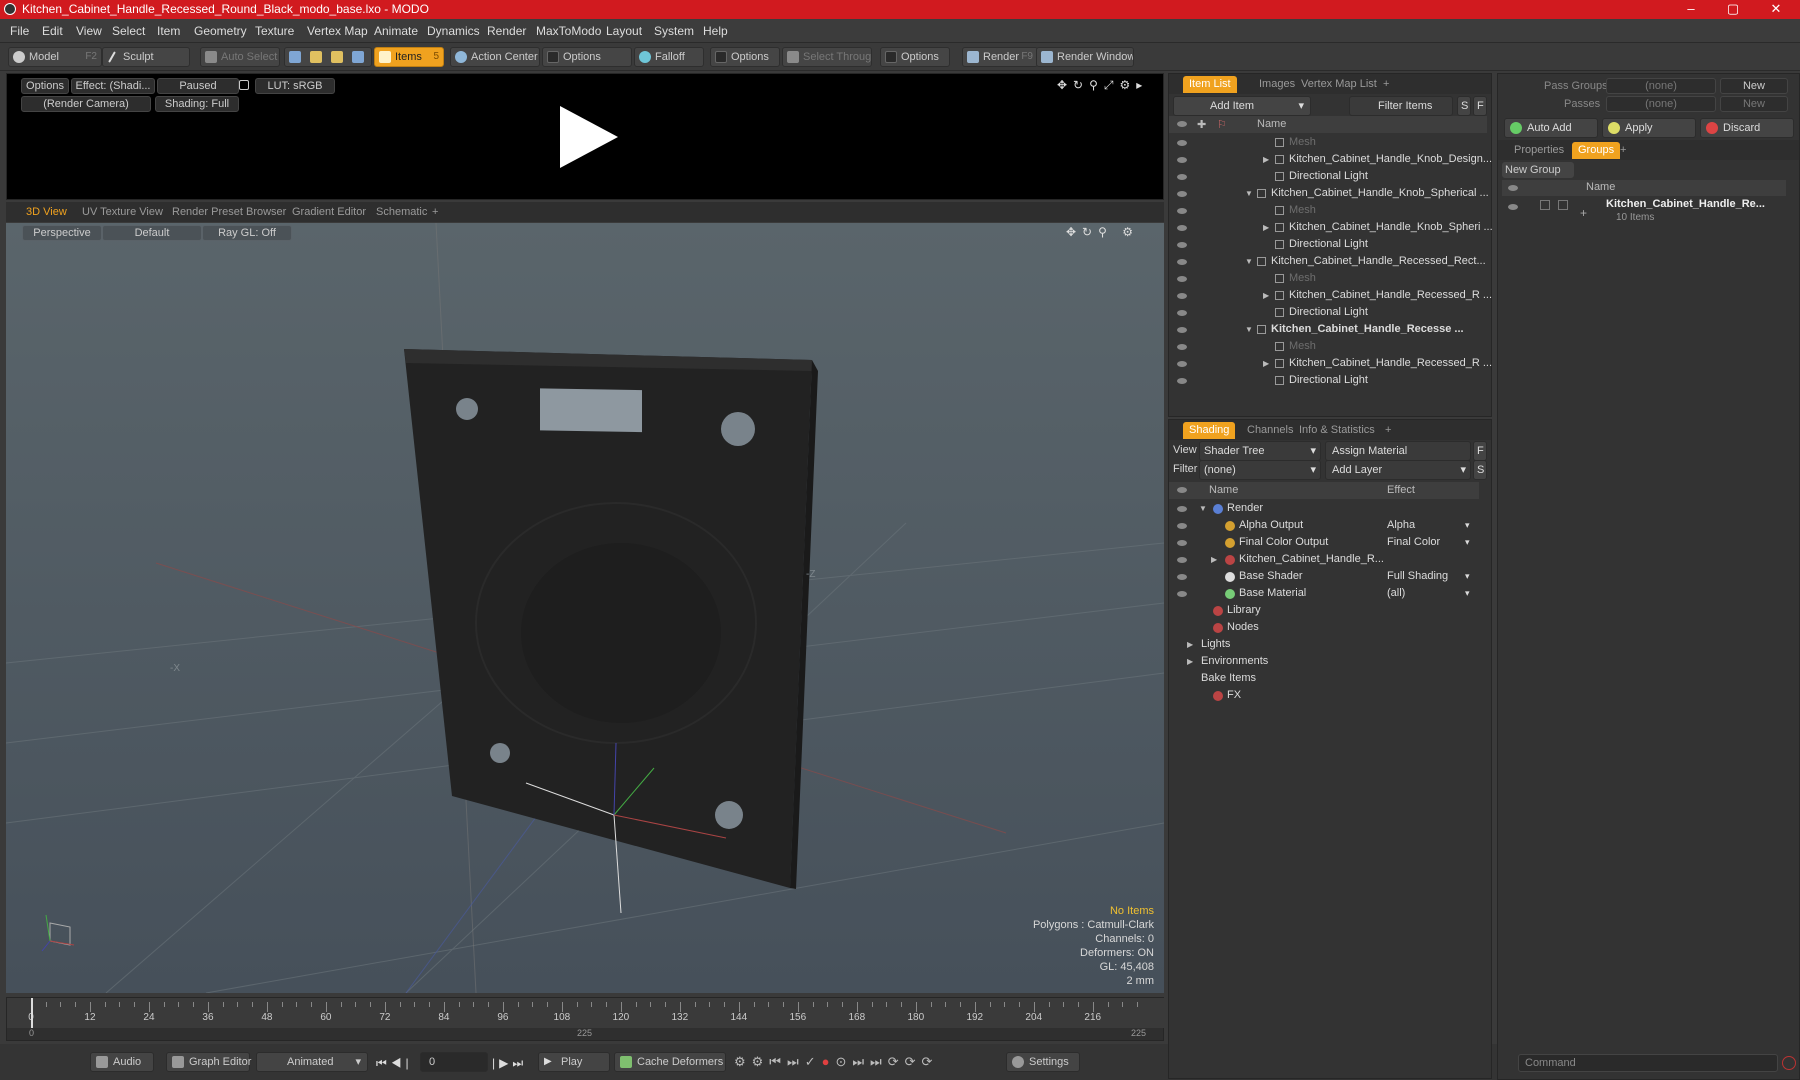 Image resolution: width=1800 pixels, height=1080 pixels. I want to click on falloff-options-button: Options, so click(745, 57).